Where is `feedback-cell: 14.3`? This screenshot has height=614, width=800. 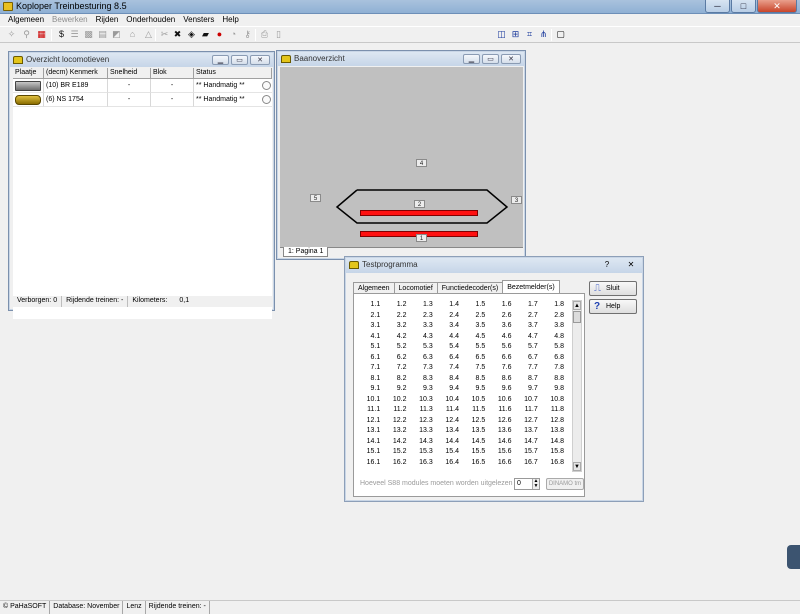
feedback-cell: 14.3 is located at coordinates (424, 442).